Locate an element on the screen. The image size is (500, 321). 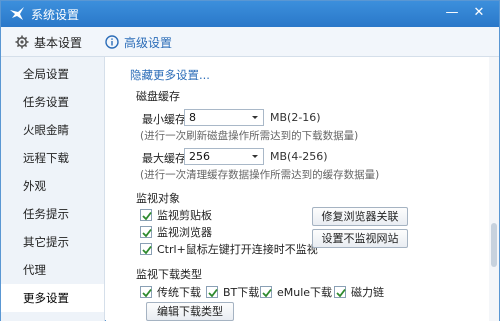
tab-basic-label: 基本设置 is located at coordinates (58, 42).